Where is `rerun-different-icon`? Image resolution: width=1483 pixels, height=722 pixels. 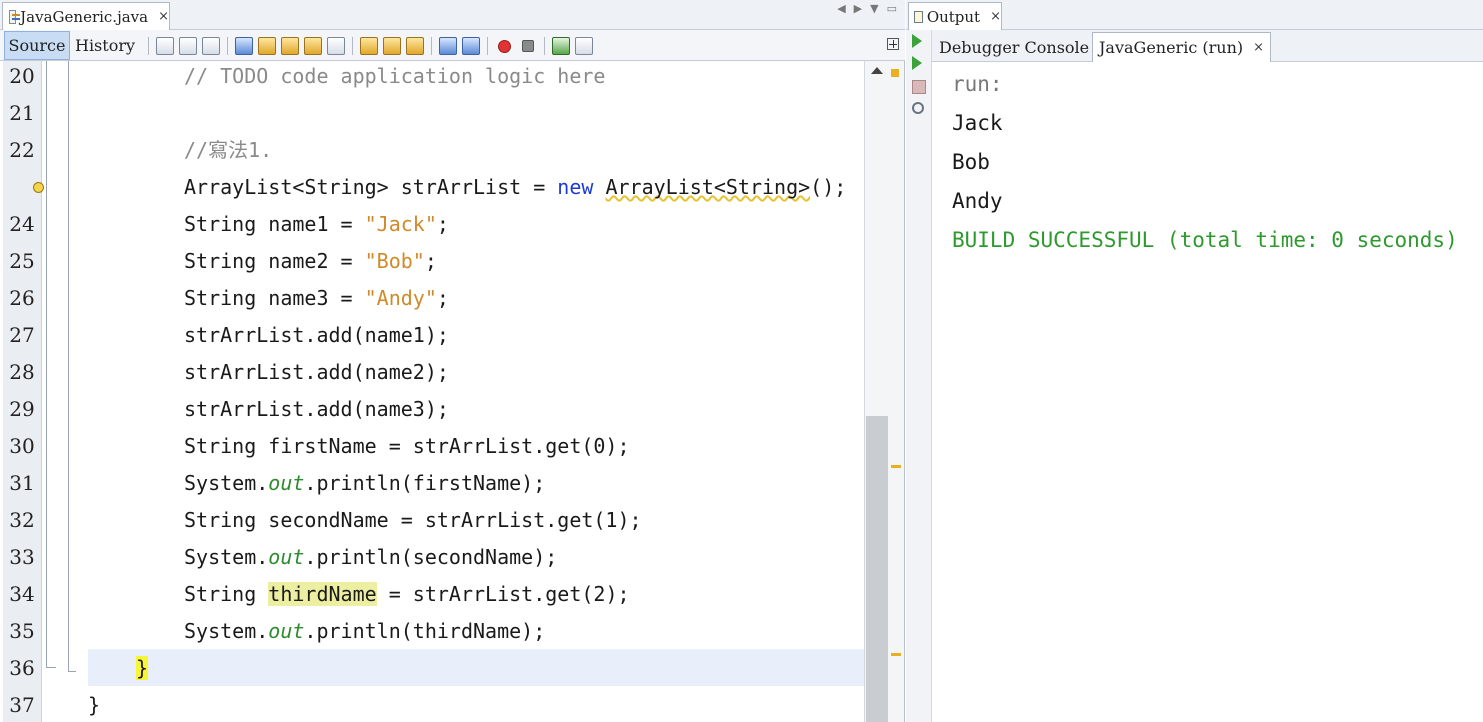
rerun-different-icon is located at coordinates (917, 63).